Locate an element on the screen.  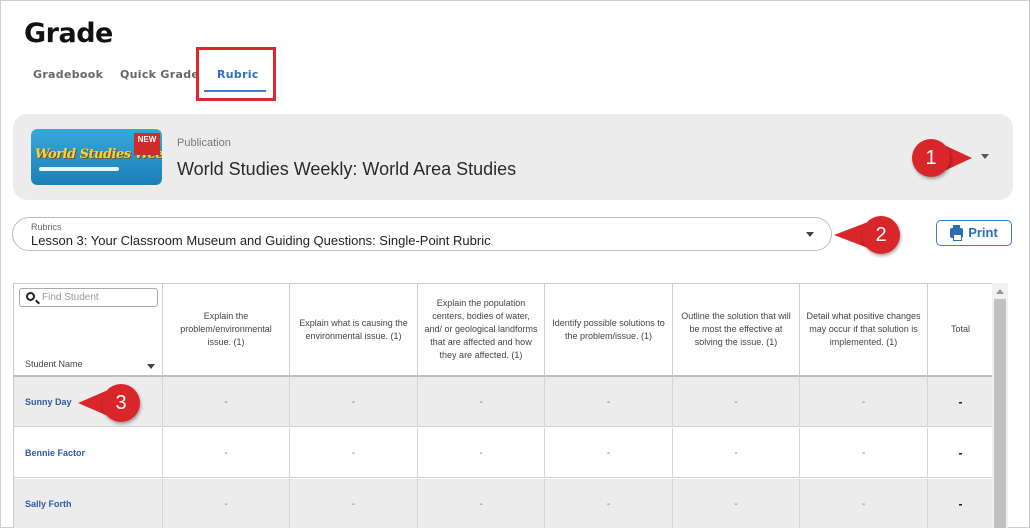
callout-number: 1 is located at coordinates (931, 158).